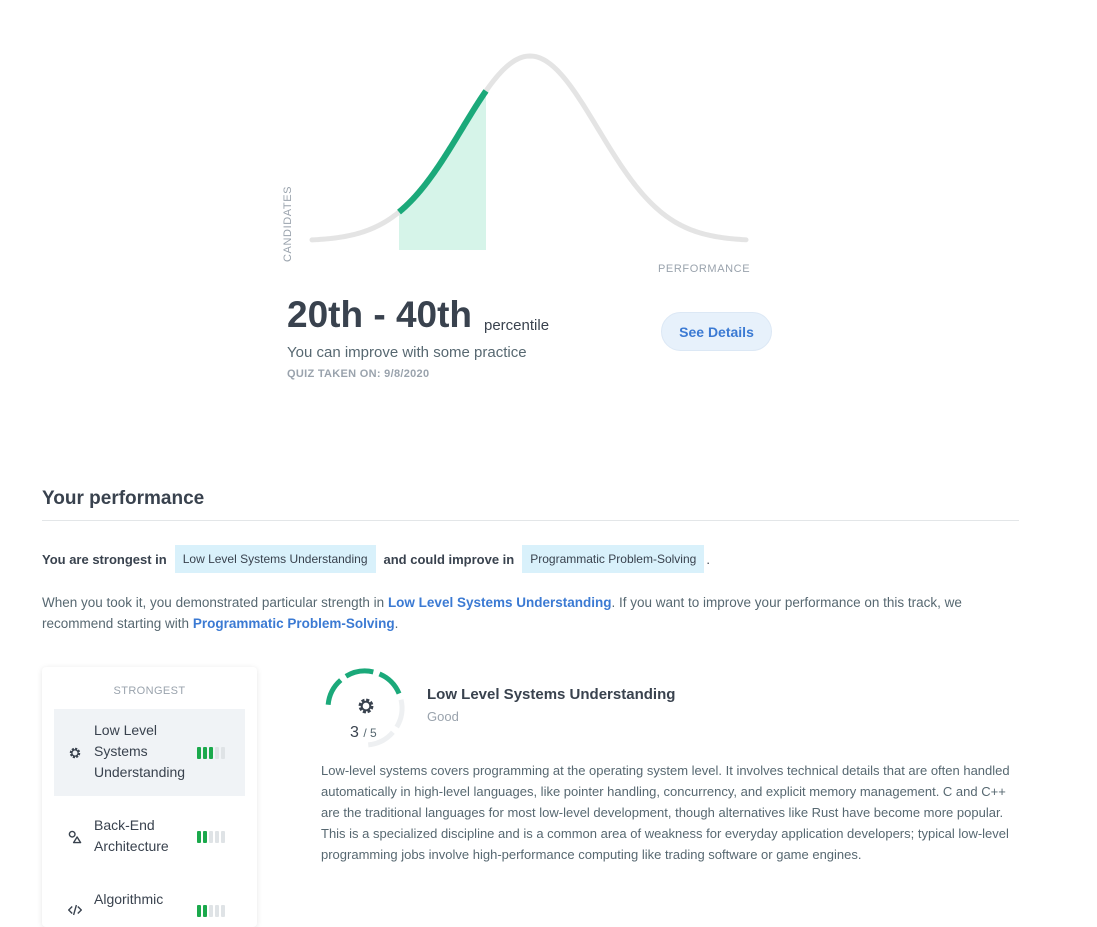  I want to click on improve-suffix: ., so click(708, 559).